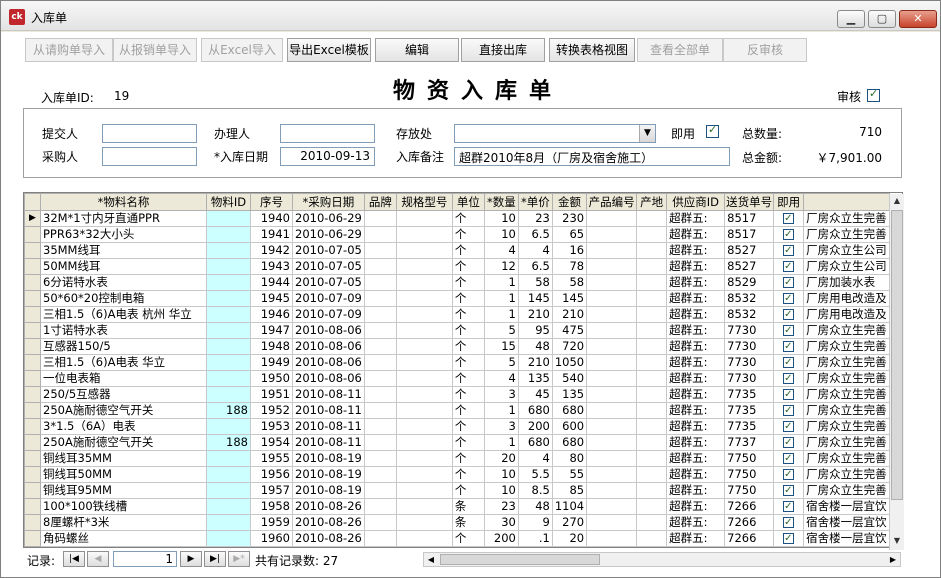 The width and height of the screenshot is (941, 578). What do you see at coordinates (271, 250) in the screenshot?
I see `table-cell: 1942` at bounding box center [271, 250].